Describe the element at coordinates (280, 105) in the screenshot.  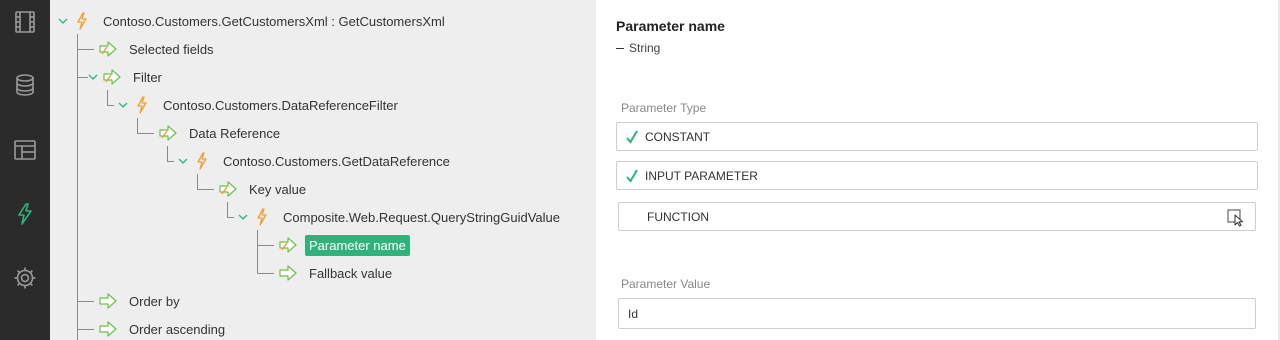
I see `tree-node-label: Contoso.Customers.DataReferenceFilter` at that location.